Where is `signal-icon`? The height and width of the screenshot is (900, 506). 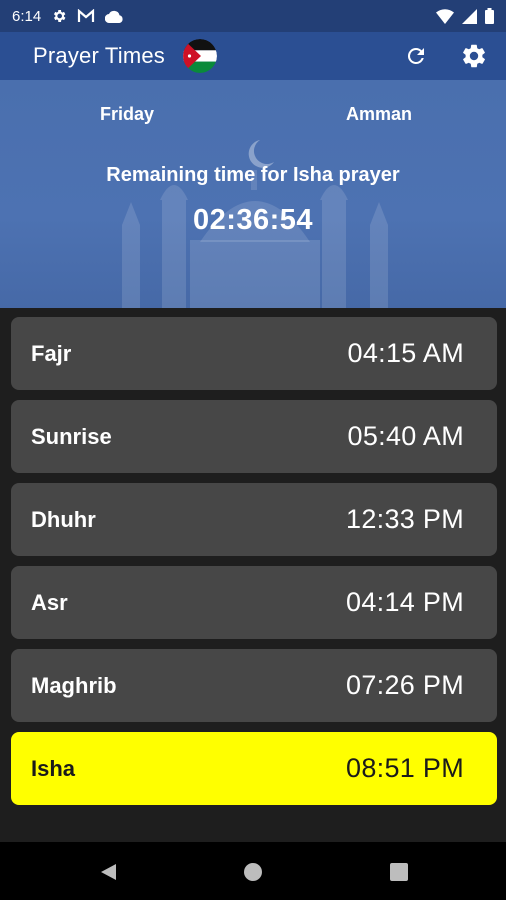 signal-icon is located at coordinates (469, 16).